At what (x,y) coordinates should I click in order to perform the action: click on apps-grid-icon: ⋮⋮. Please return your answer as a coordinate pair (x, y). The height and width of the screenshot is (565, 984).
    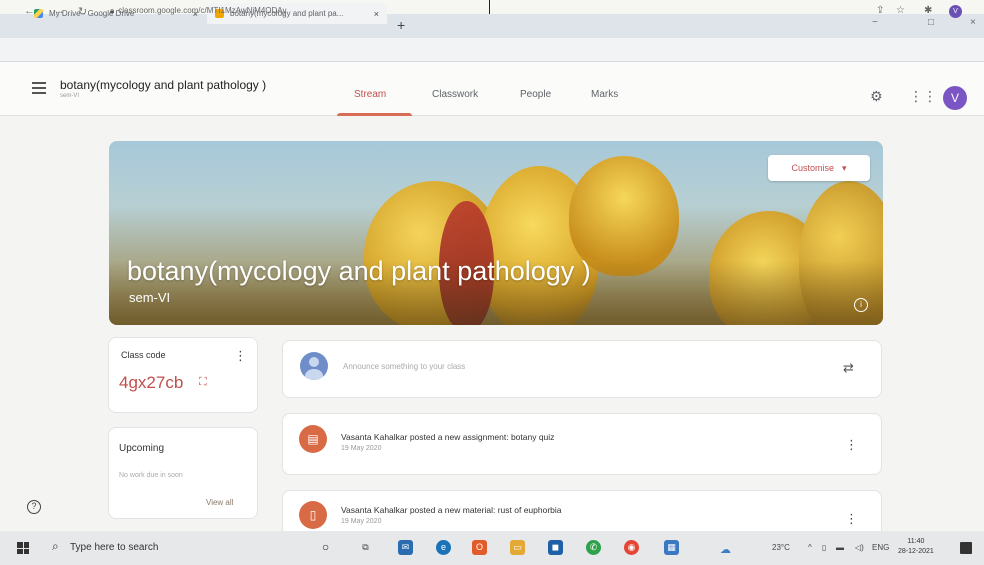
    Looking at the image, I should click on (923, 96).